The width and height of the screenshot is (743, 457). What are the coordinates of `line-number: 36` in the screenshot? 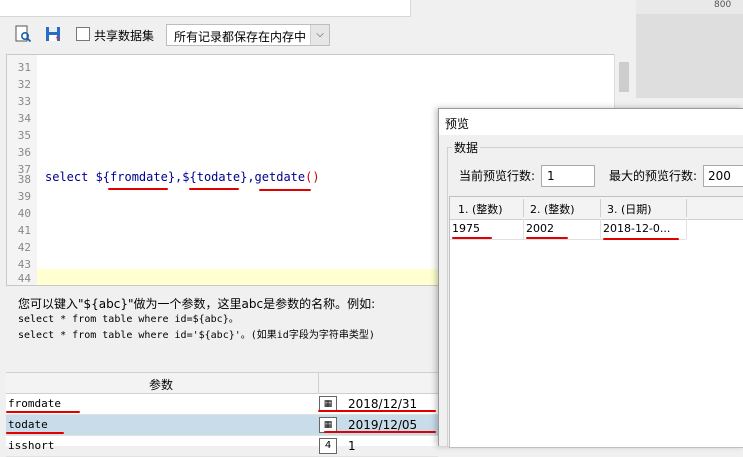 It's located at (24, 152).